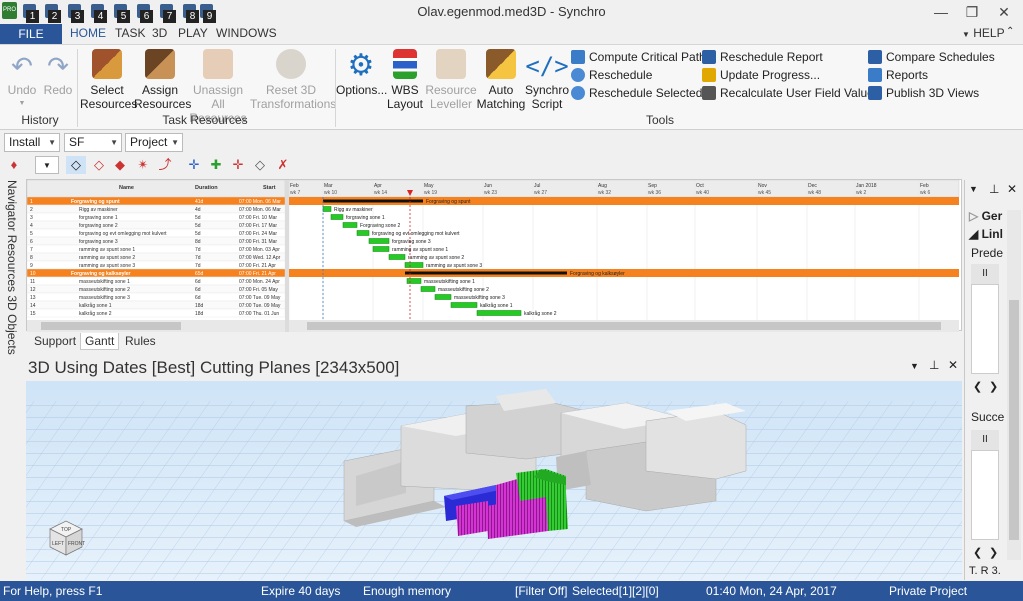  I want to click on publish-3d-views-button: Publish 3D Views, so click(923, 93).